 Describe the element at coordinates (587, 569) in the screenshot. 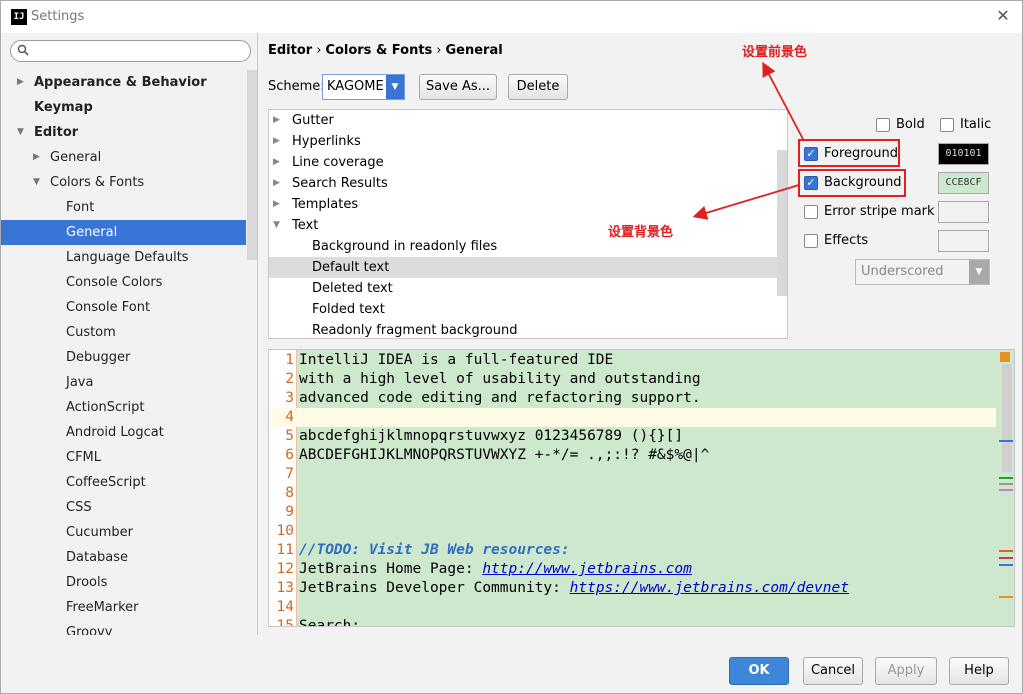

I see `code-hyperlink: http://www.jetbrains.com` at that location.